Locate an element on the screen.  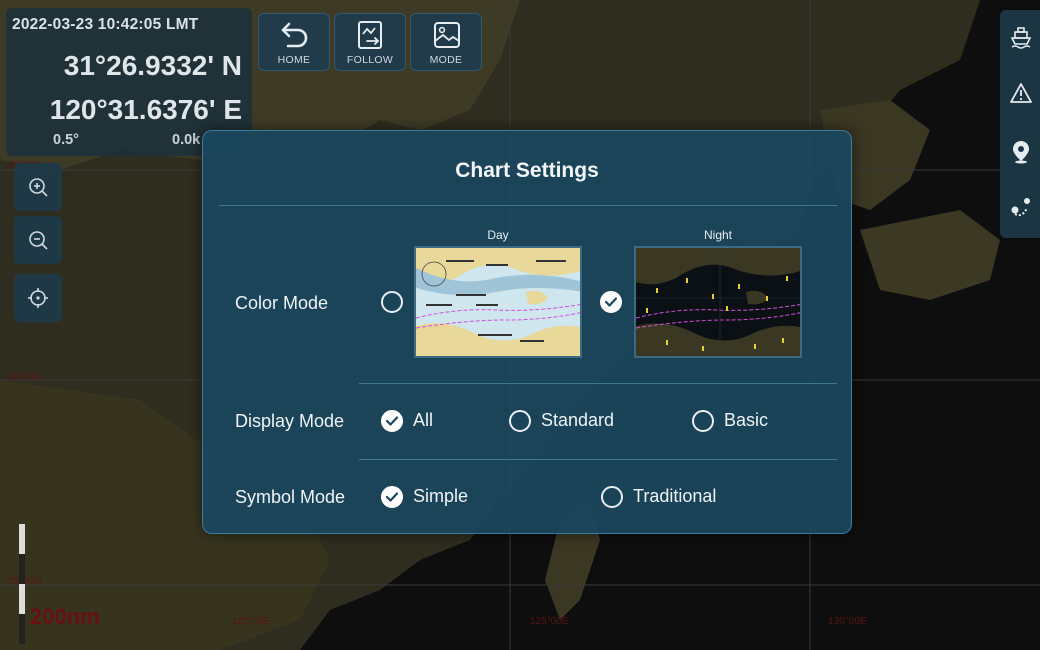
waypoint-button is located at coordinates (1020, 152).